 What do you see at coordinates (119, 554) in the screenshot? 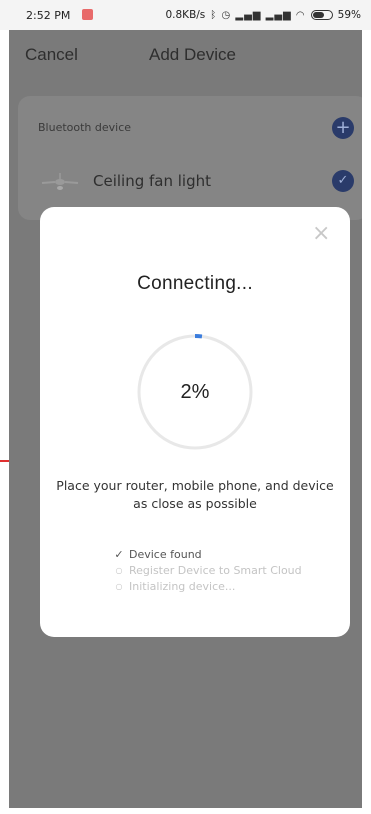
I see `check-icon: ✓` at bounding box center [119, 554].